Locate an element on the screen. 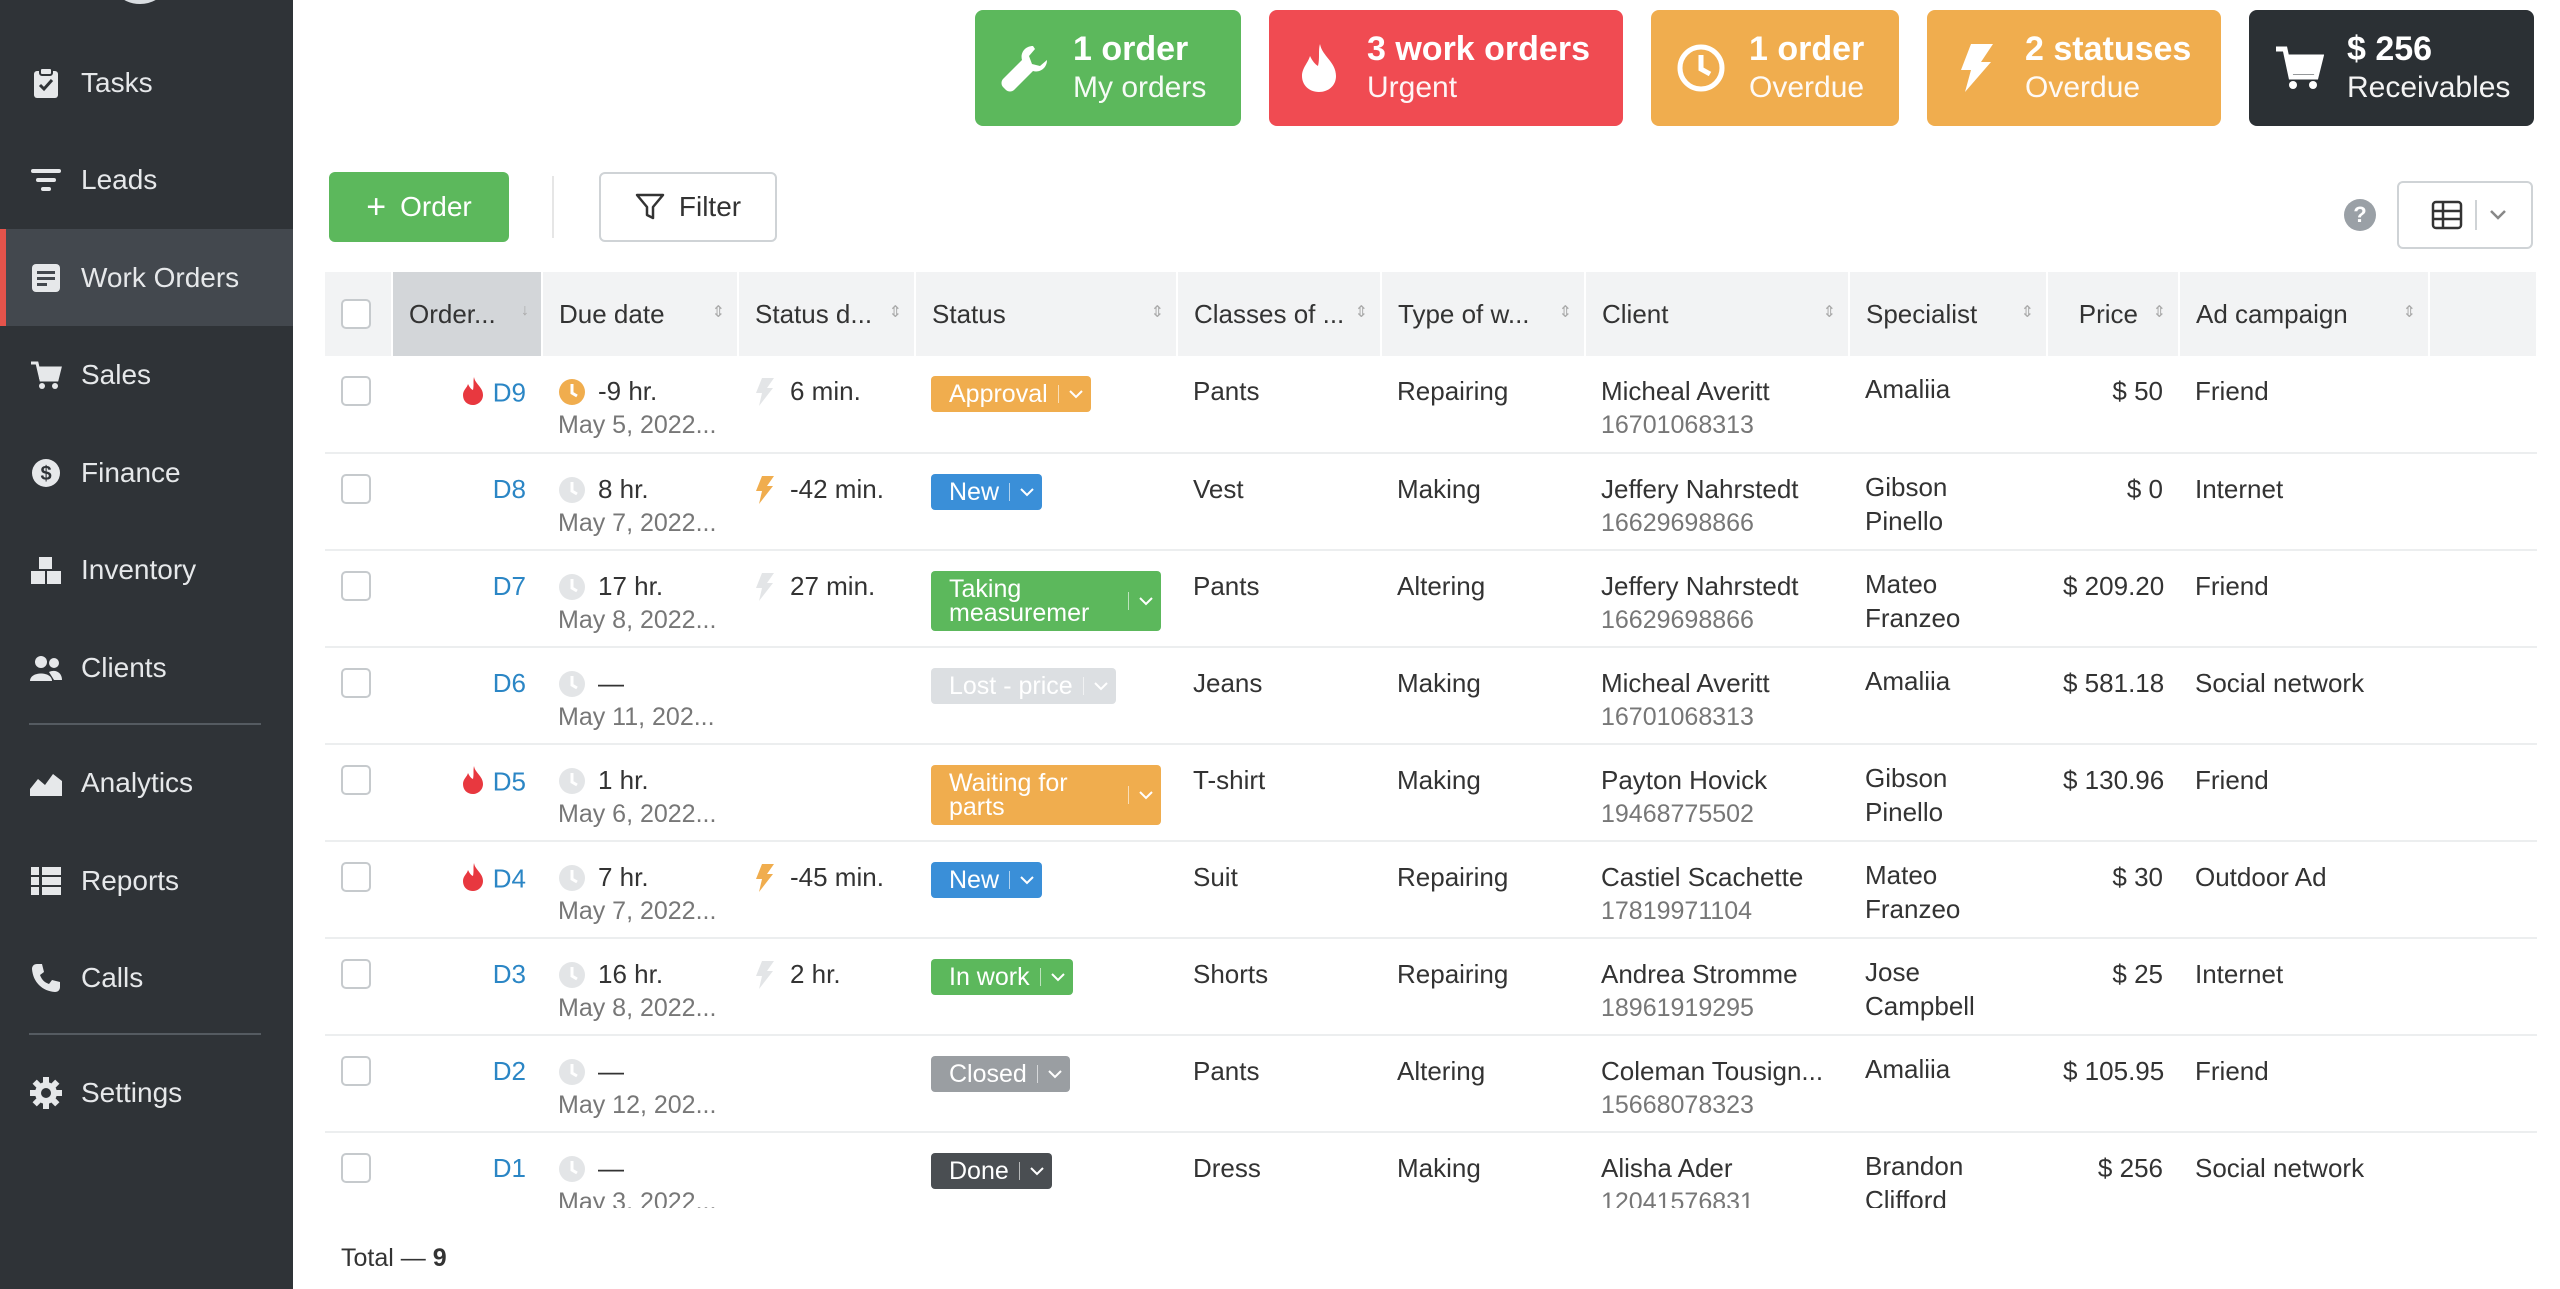 The height and width of the screenshot is (1289, 2560). status-dropdown: Approval is located at coordinates (1011, 394).